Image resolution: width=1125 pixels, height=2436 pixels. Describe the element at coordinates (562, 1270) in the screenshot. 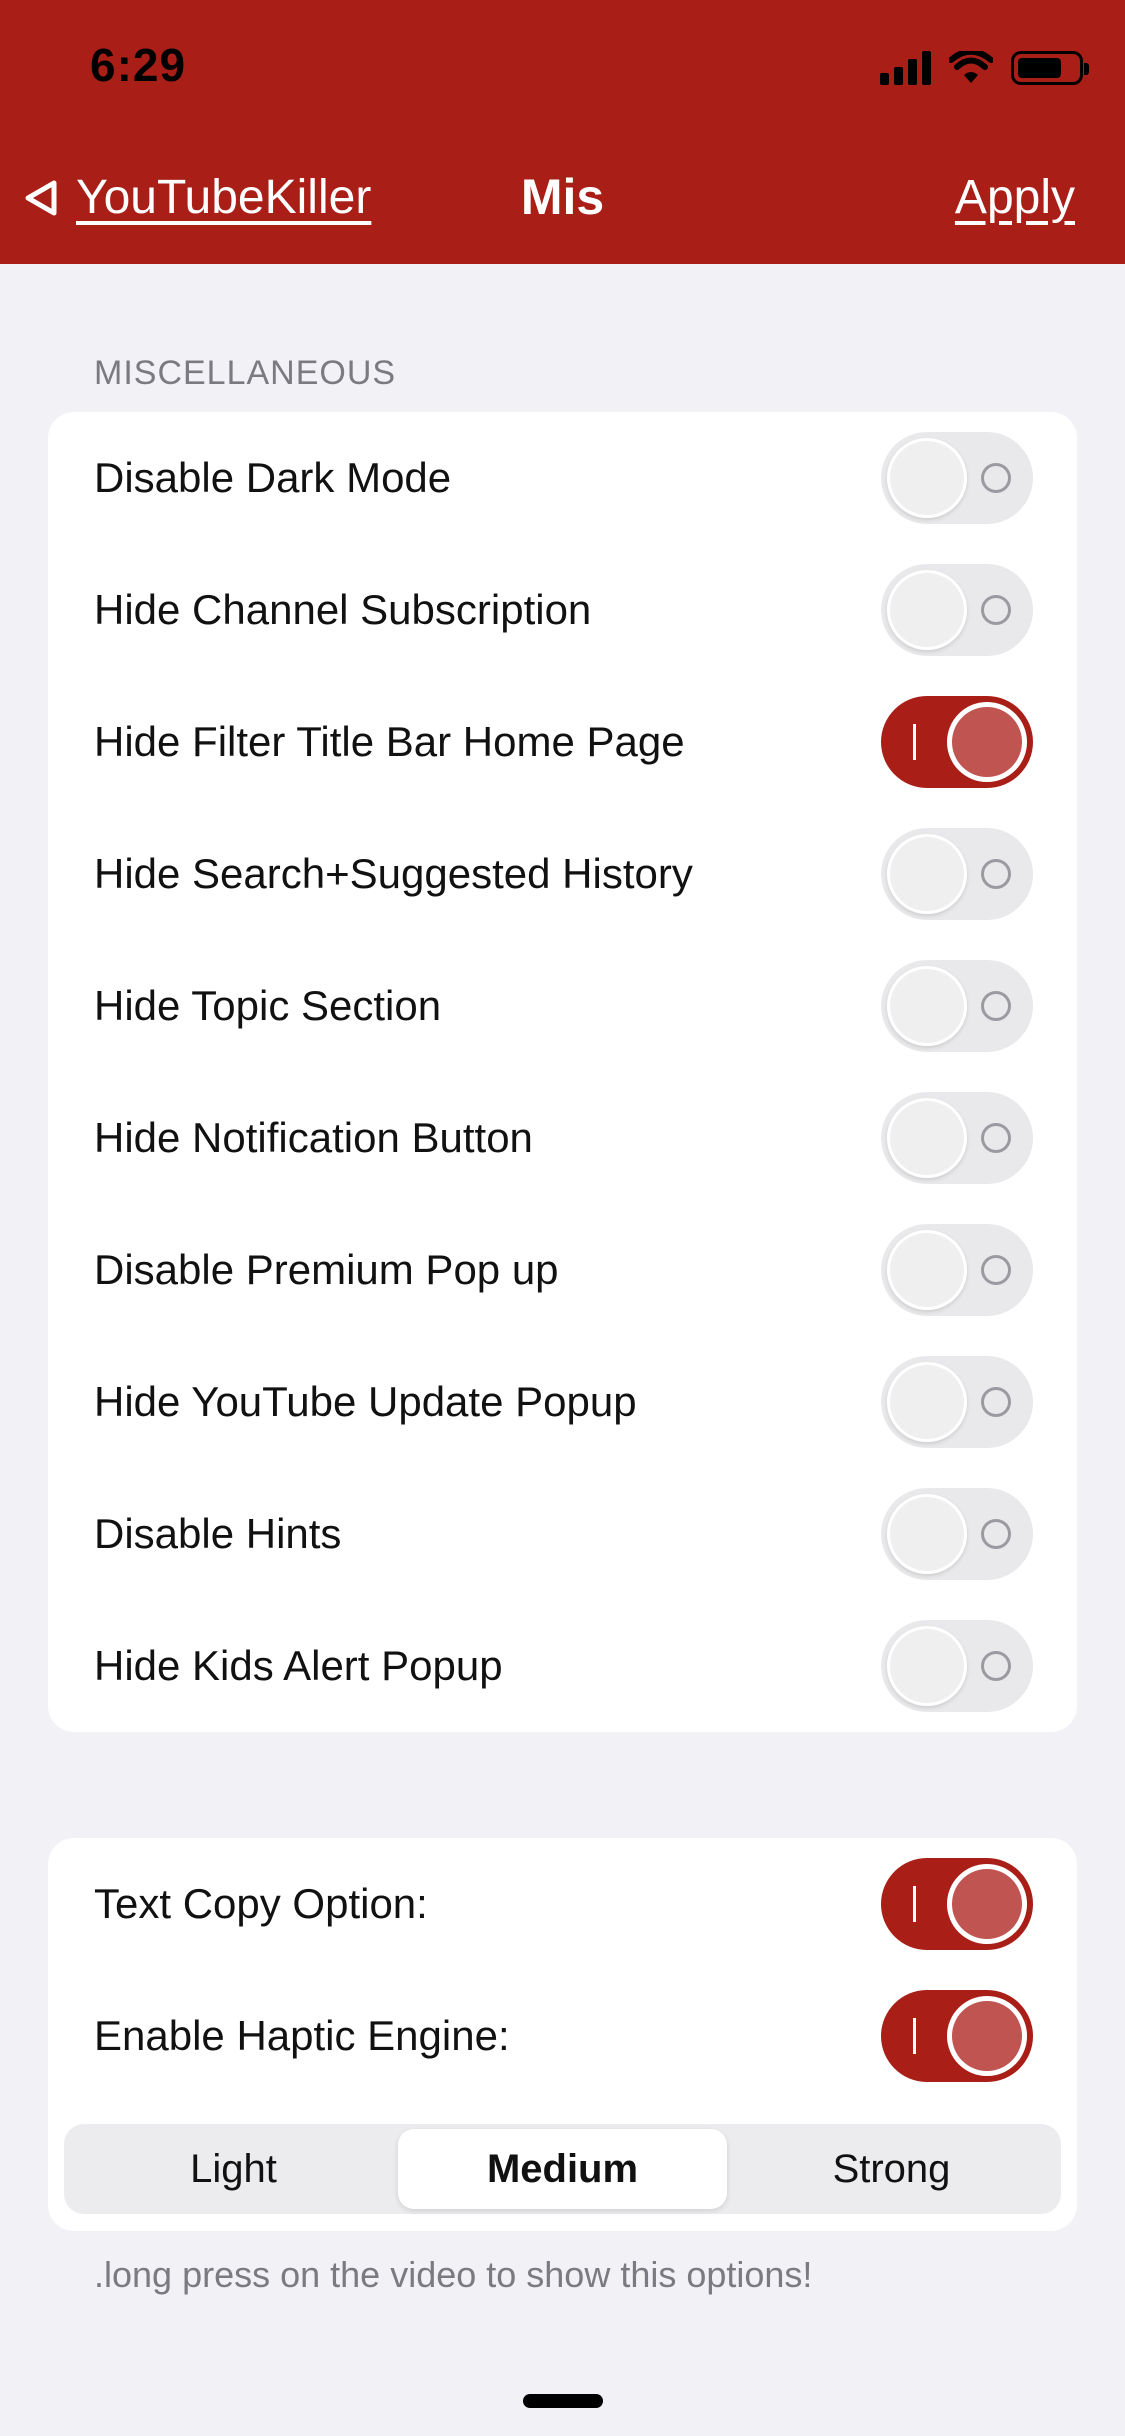

I see `setting-row: Disable Premium Pop up` at that location.